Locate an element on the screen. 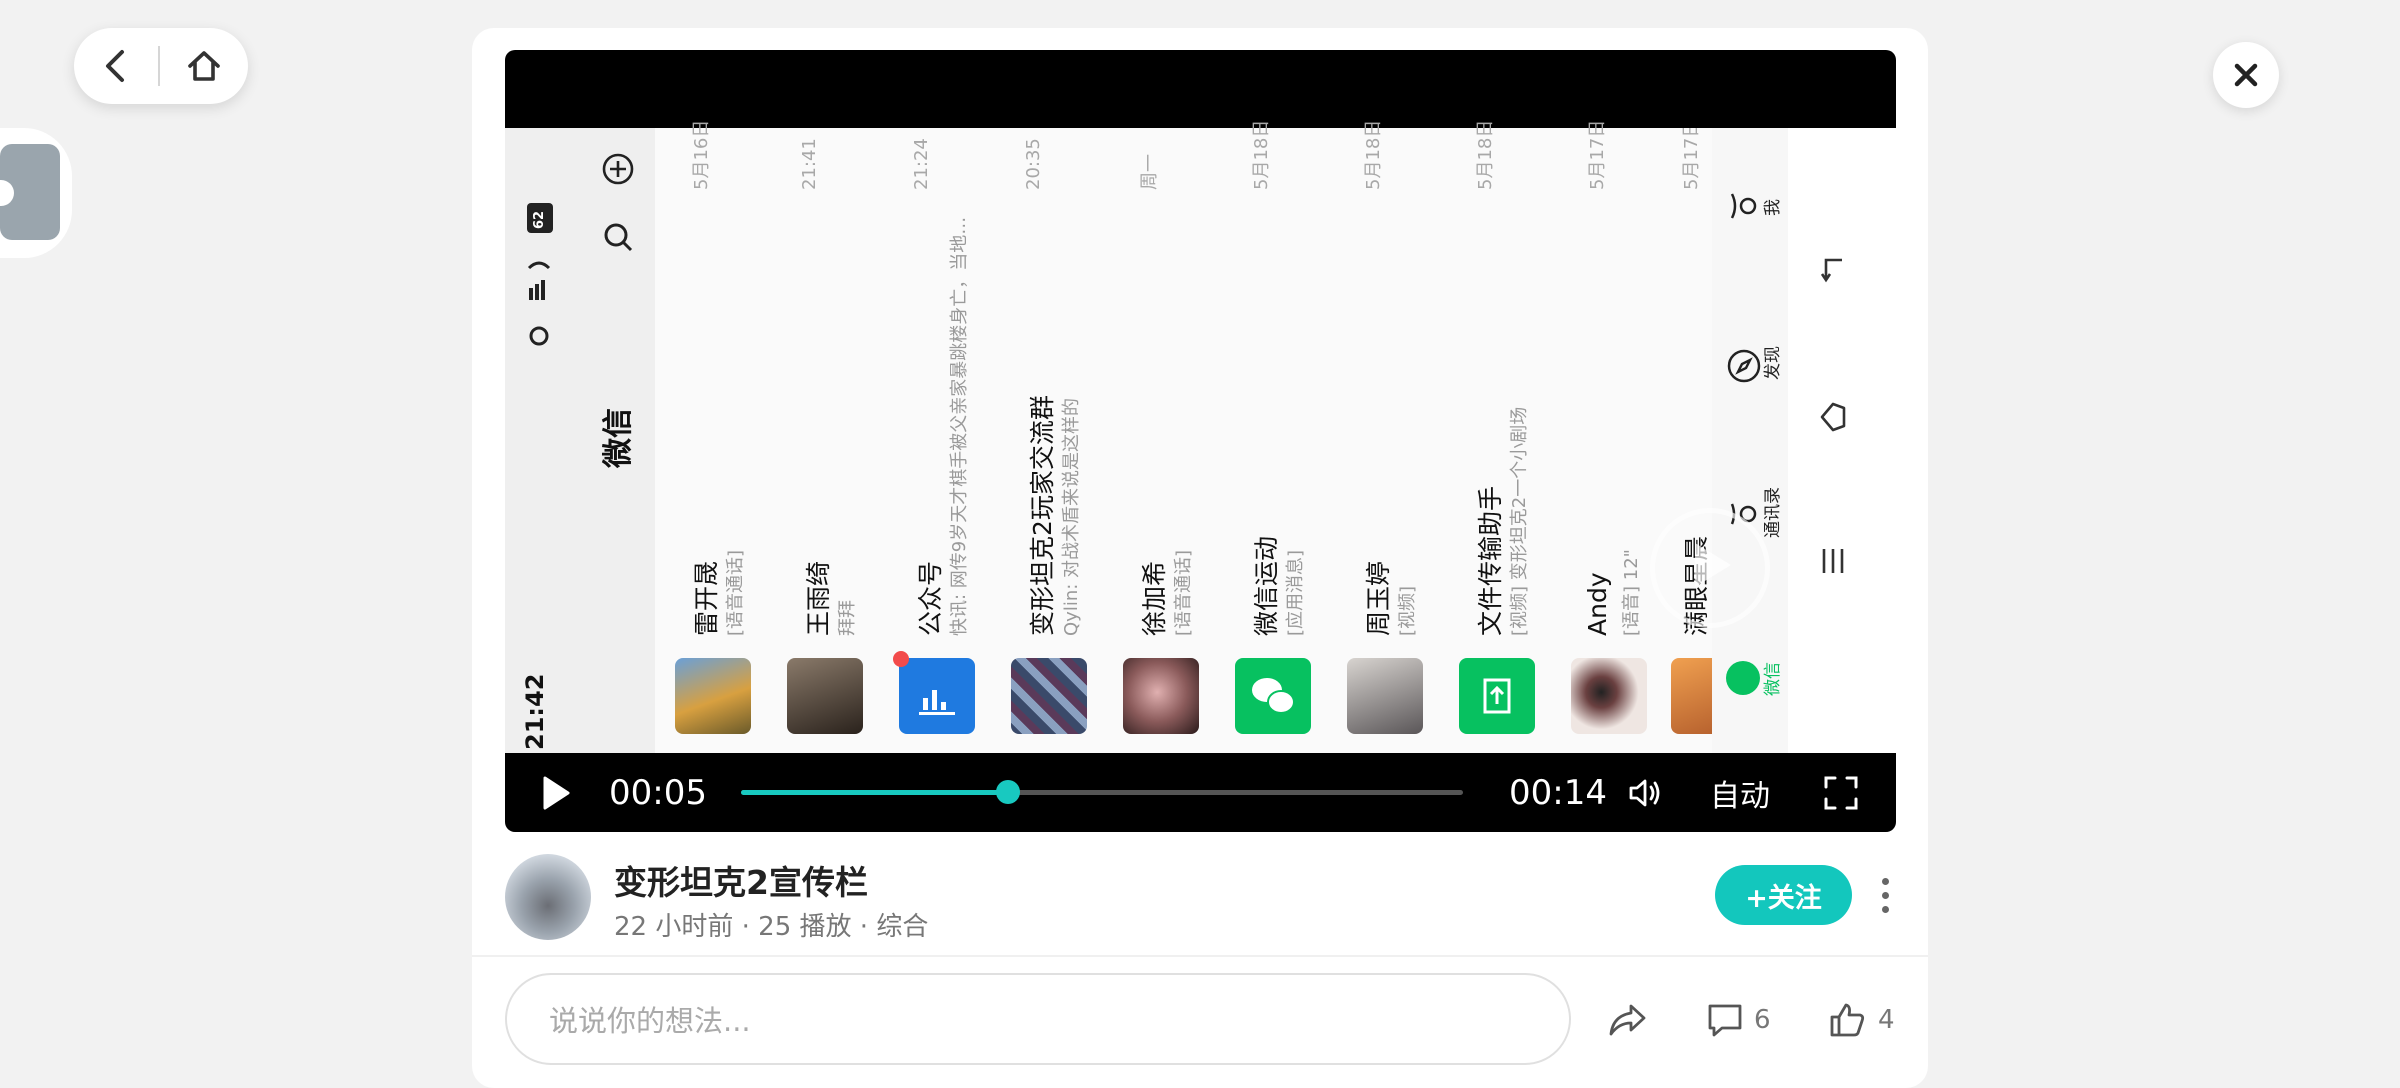 The width and height of the screenshot is (2400, 1088). chat-name: Andy is located at coordinates (1597, 604).